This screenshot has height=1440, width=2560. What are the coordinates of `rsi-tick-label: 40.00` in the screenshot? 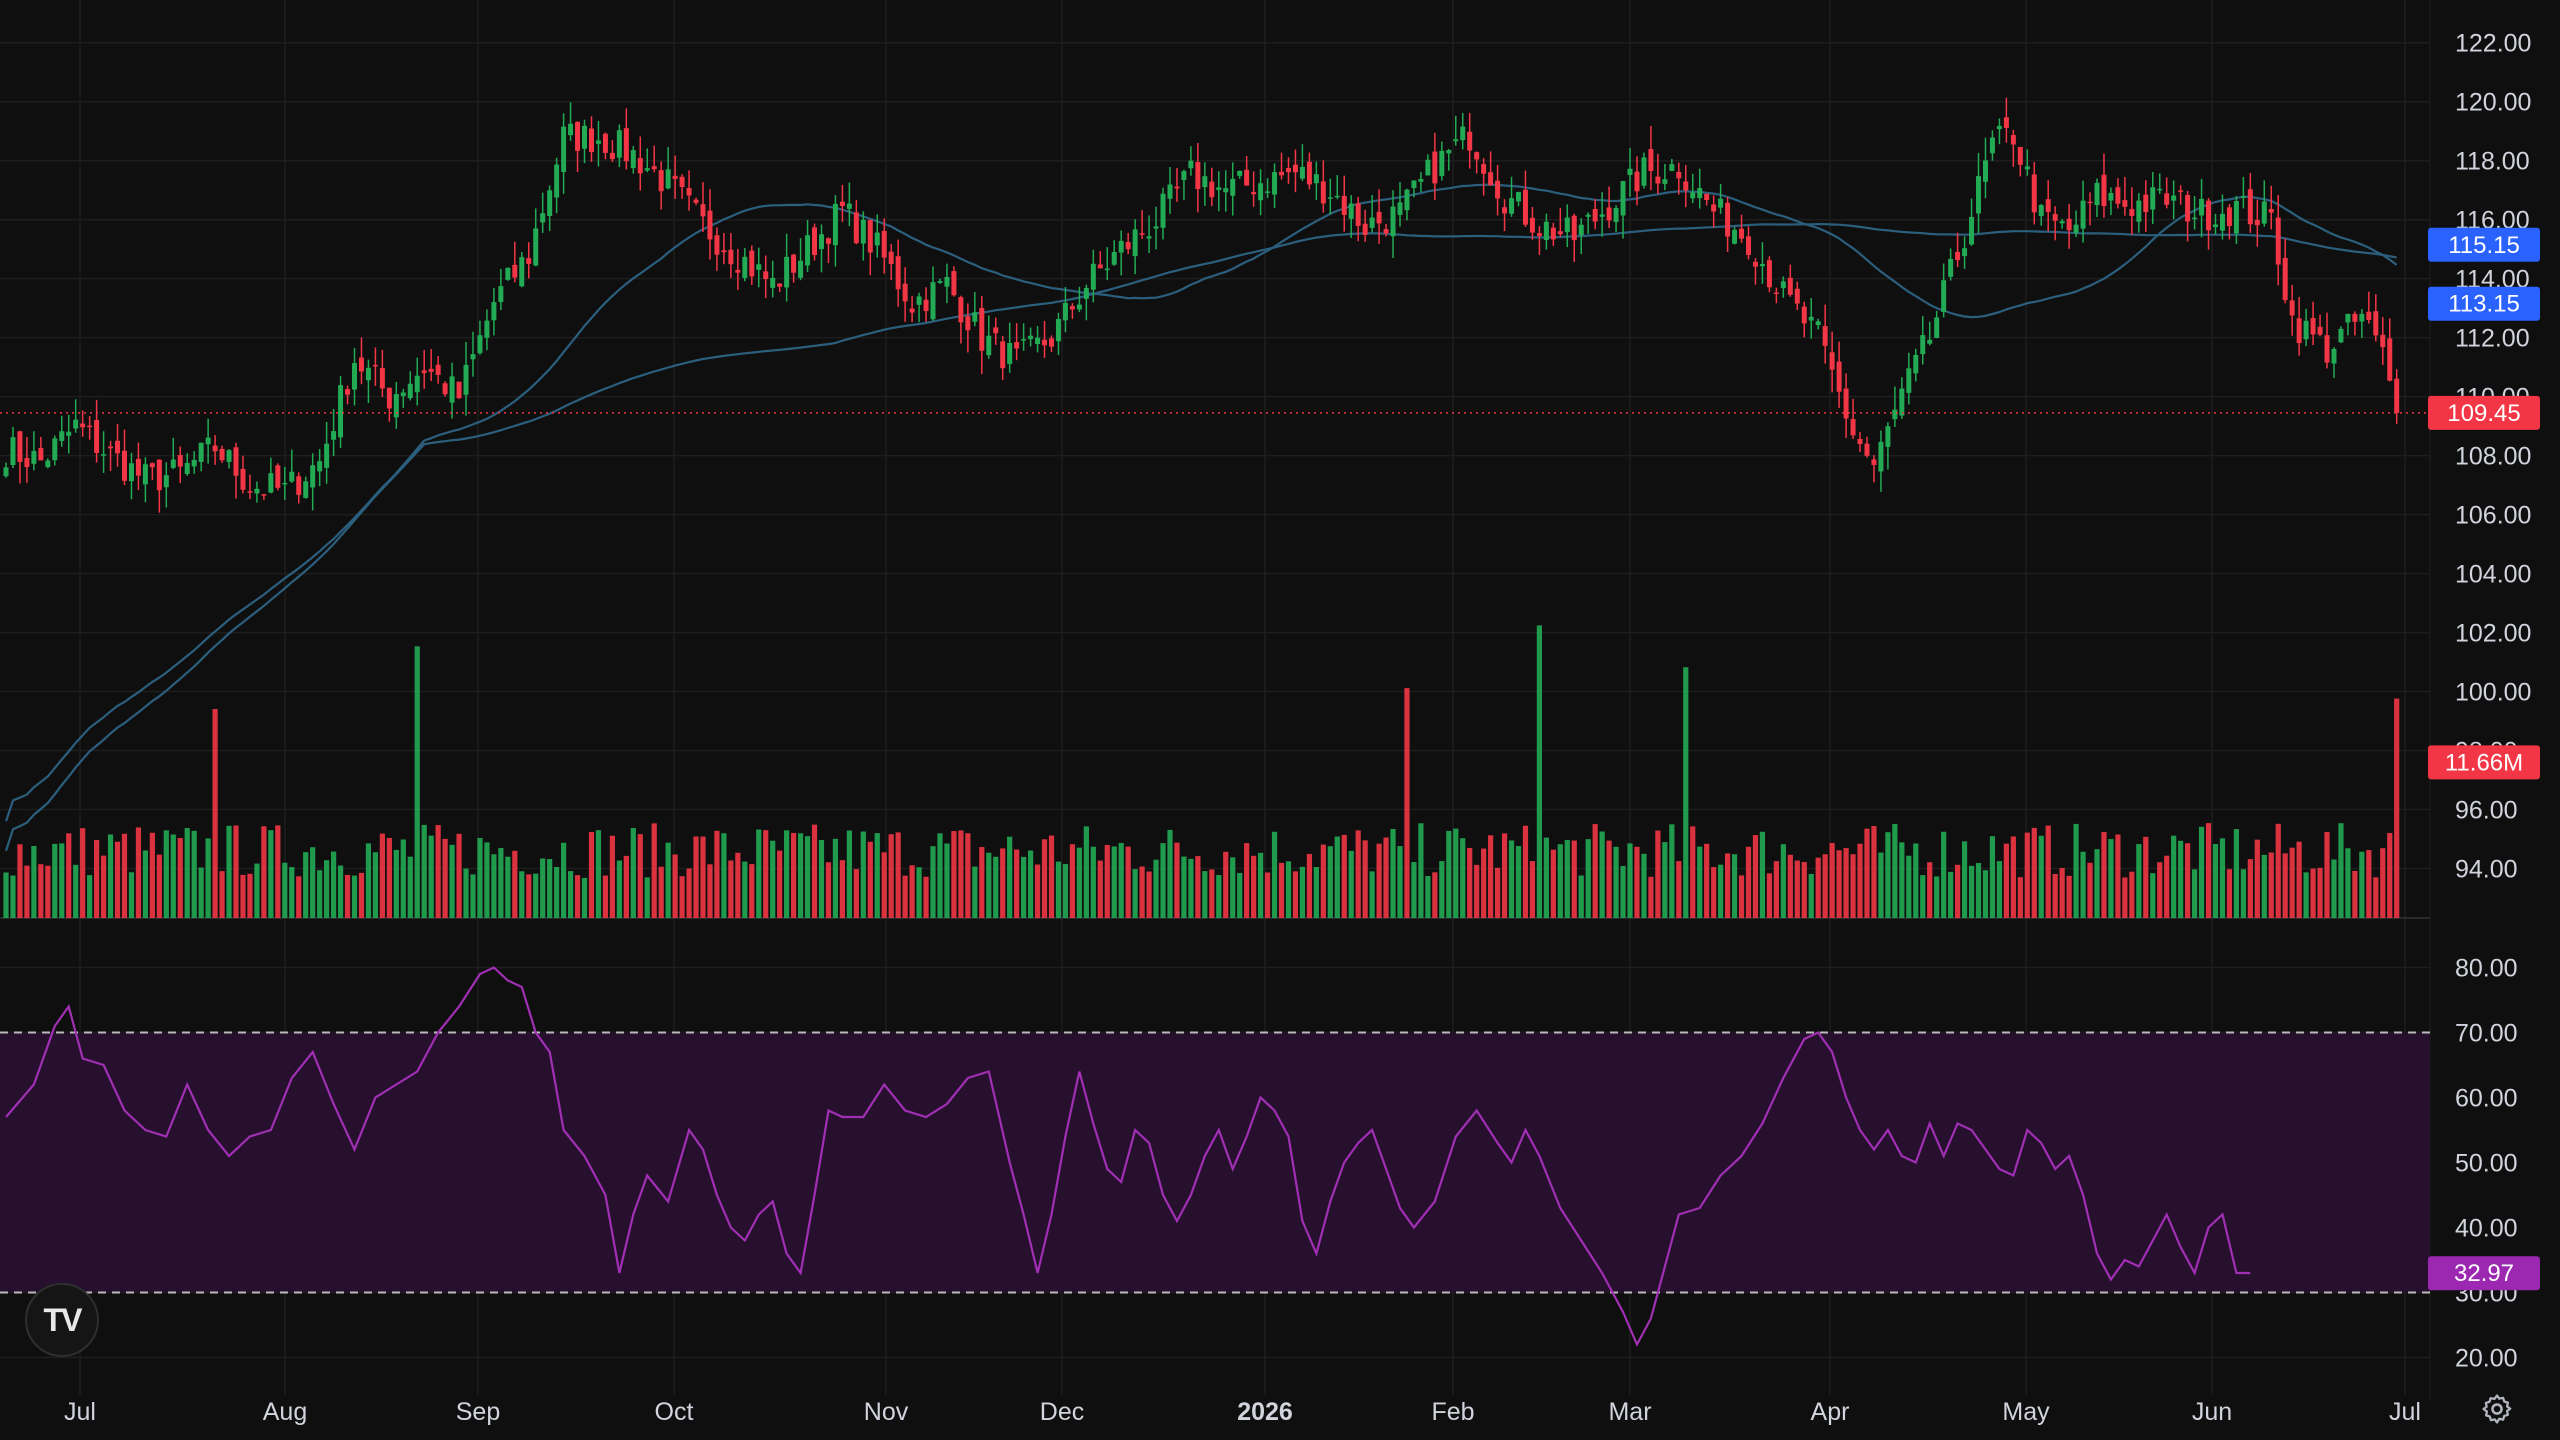 It's located at (2486, 1229).